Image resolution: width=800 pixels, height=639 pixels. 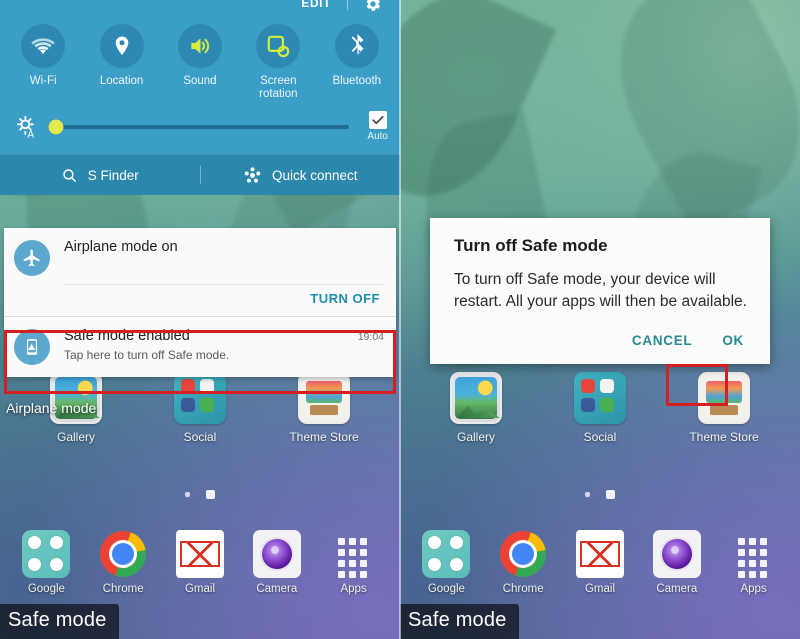 I want to click on wifi-icon, so click(x=43, y=46).